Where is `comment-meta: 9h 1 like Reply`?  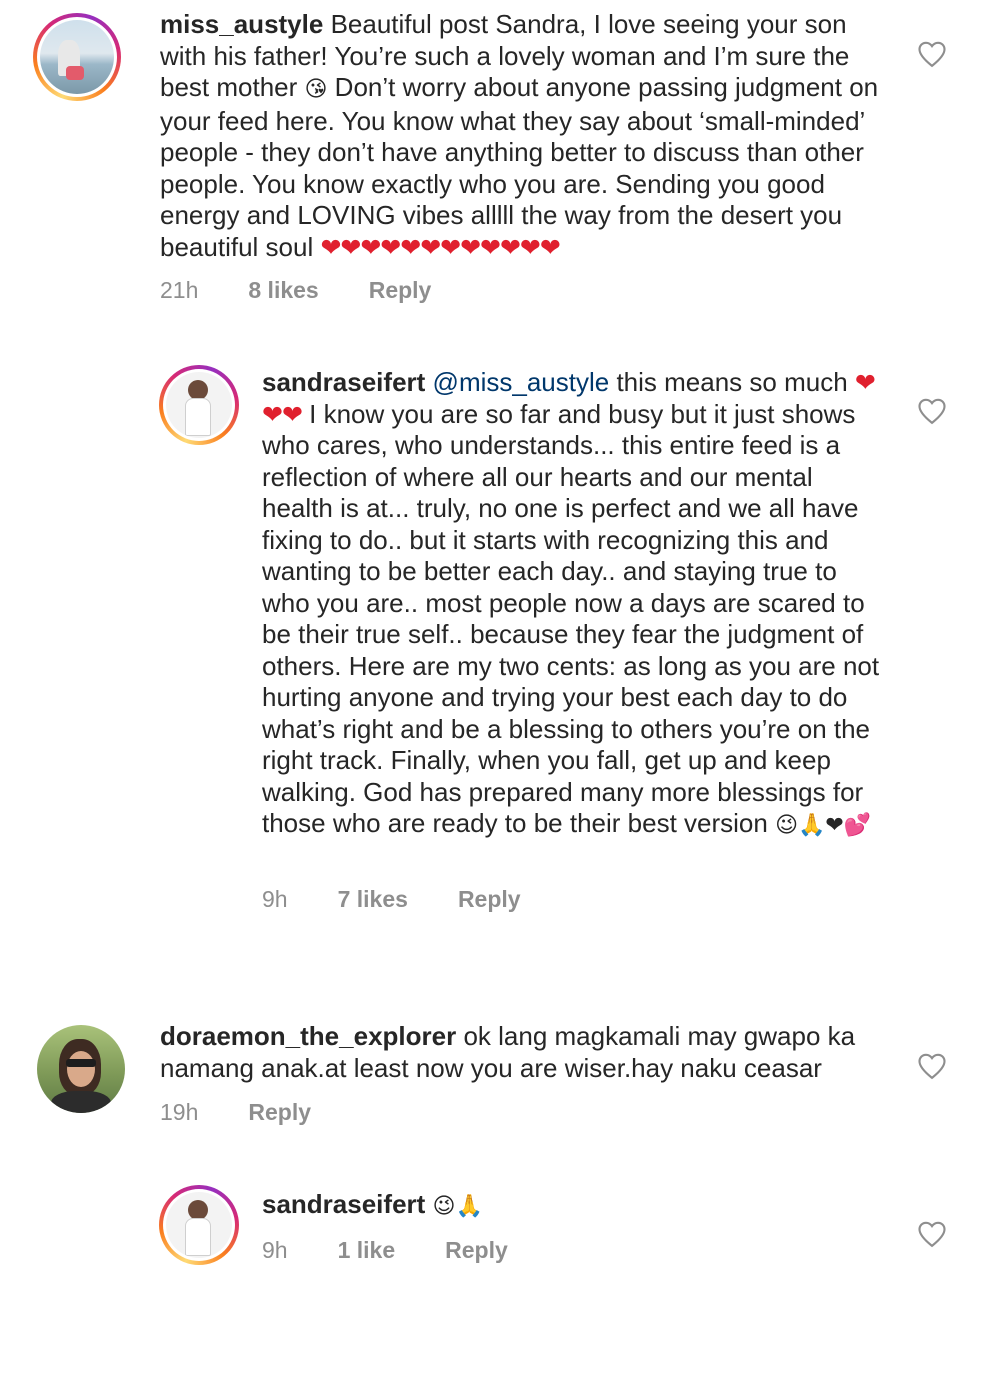
comment-meta: 9h 1 like Reply is located at coordinates (410, 1250).